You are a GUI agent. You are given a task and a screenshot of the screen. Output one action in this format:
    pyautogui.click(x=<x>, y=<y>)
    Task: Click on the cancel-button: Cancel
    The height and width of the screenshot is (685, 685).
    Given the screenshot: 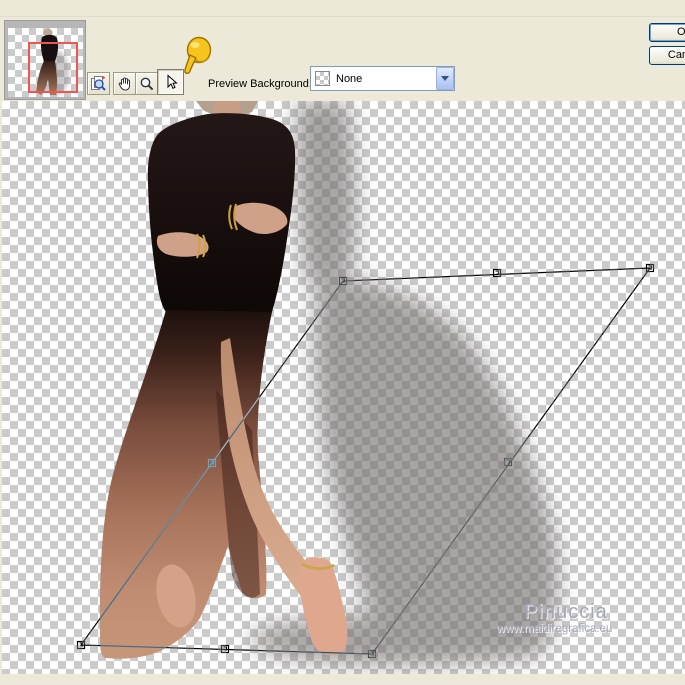 What is the action you would take?
    pyautogui.click(x=667, y=55)
    